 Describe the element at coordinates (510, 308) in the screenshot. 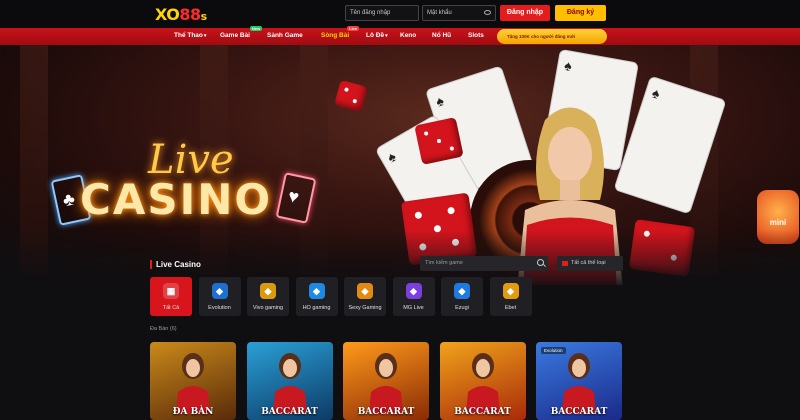

I see `provider-label: Ebet` at that location.